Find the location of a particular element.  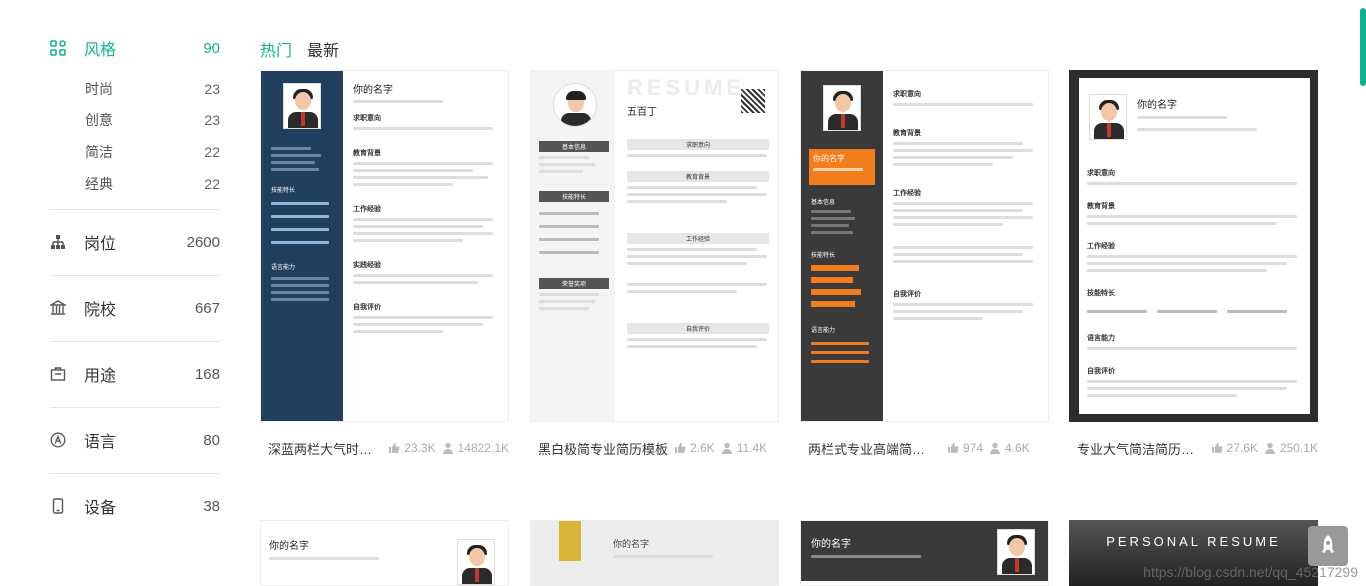

card-meta: 黑白极简专业简历模板 2.6K 11.4K is located at coordinates (654, 448).